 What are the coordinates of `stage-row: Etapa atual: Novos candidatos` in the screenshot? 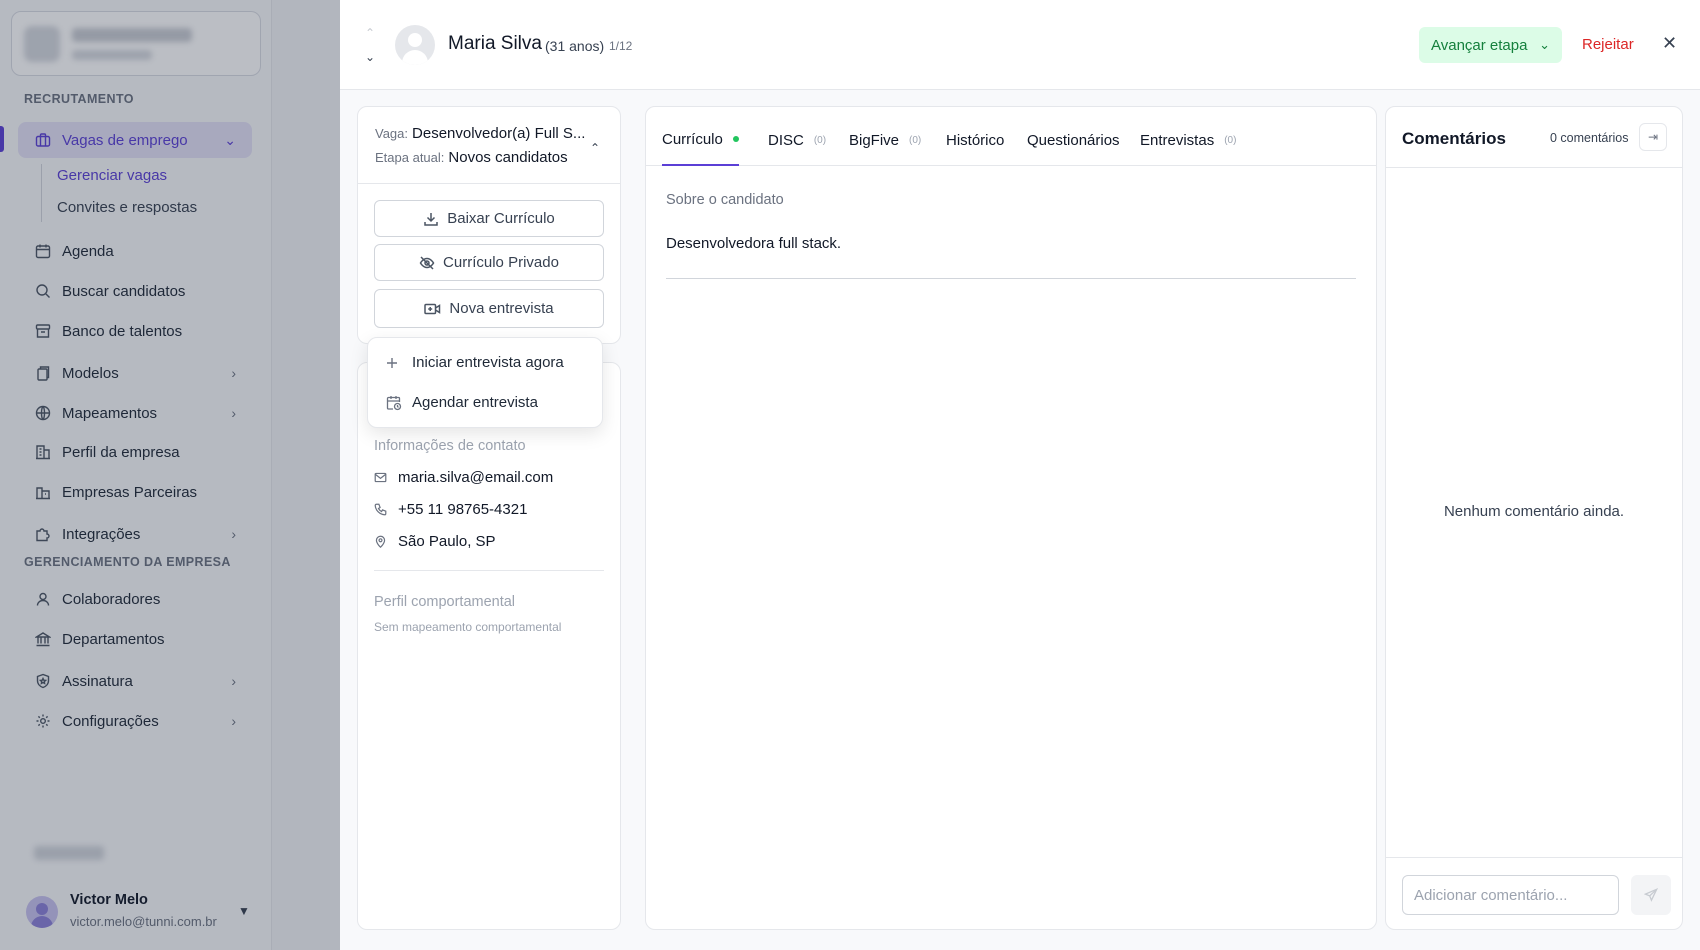 It's located at (471, 157).